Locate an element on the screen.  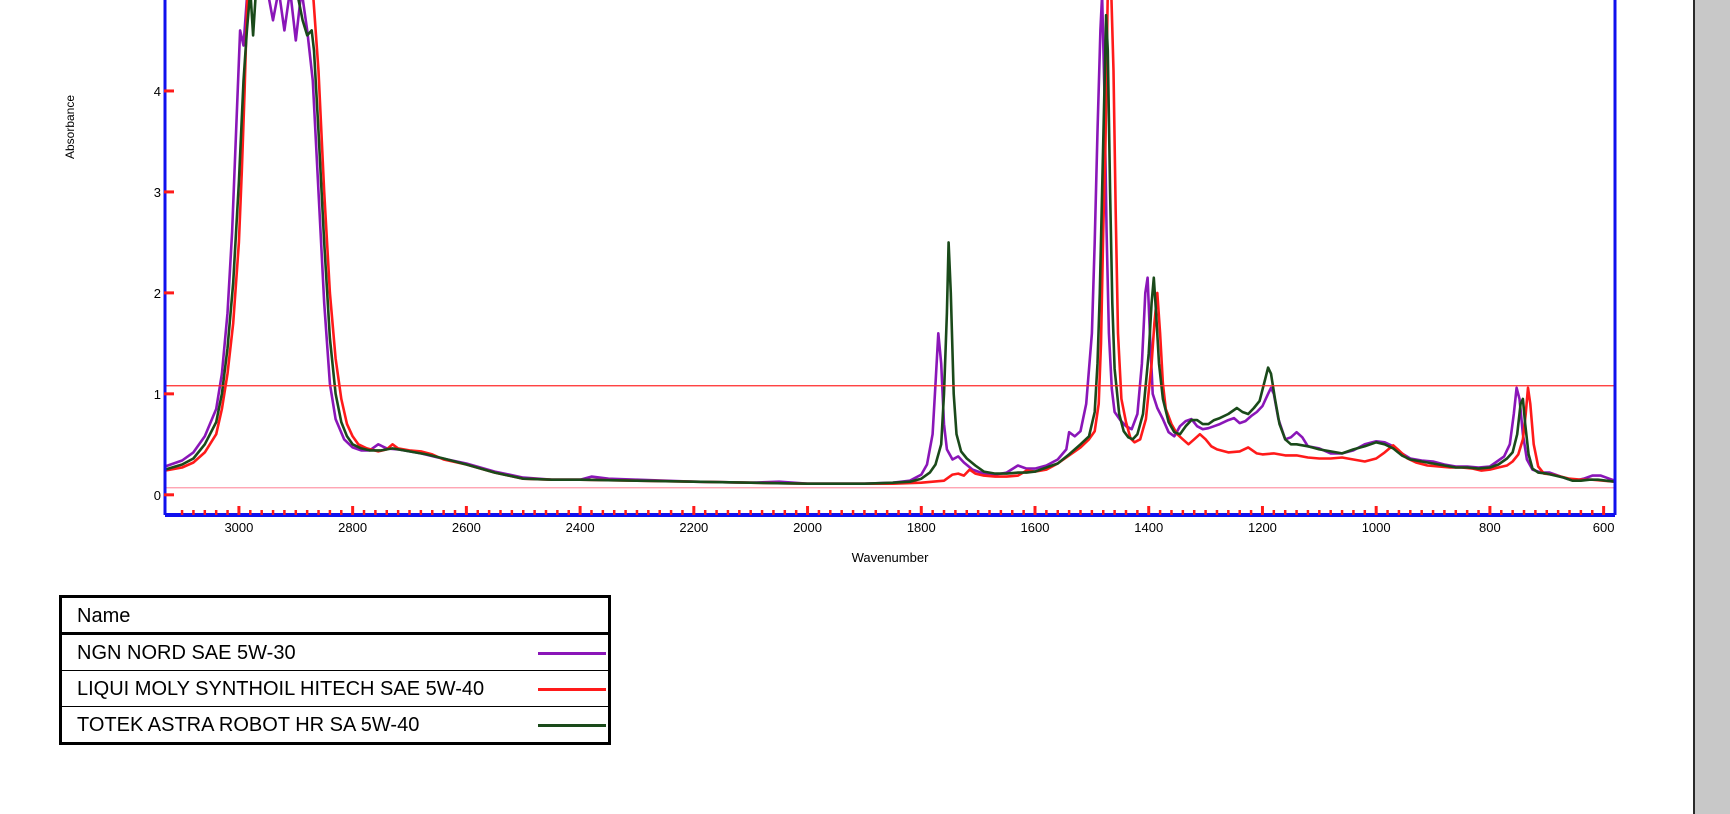
x-tick-label: 3000 is located at coordinates (238, 527).